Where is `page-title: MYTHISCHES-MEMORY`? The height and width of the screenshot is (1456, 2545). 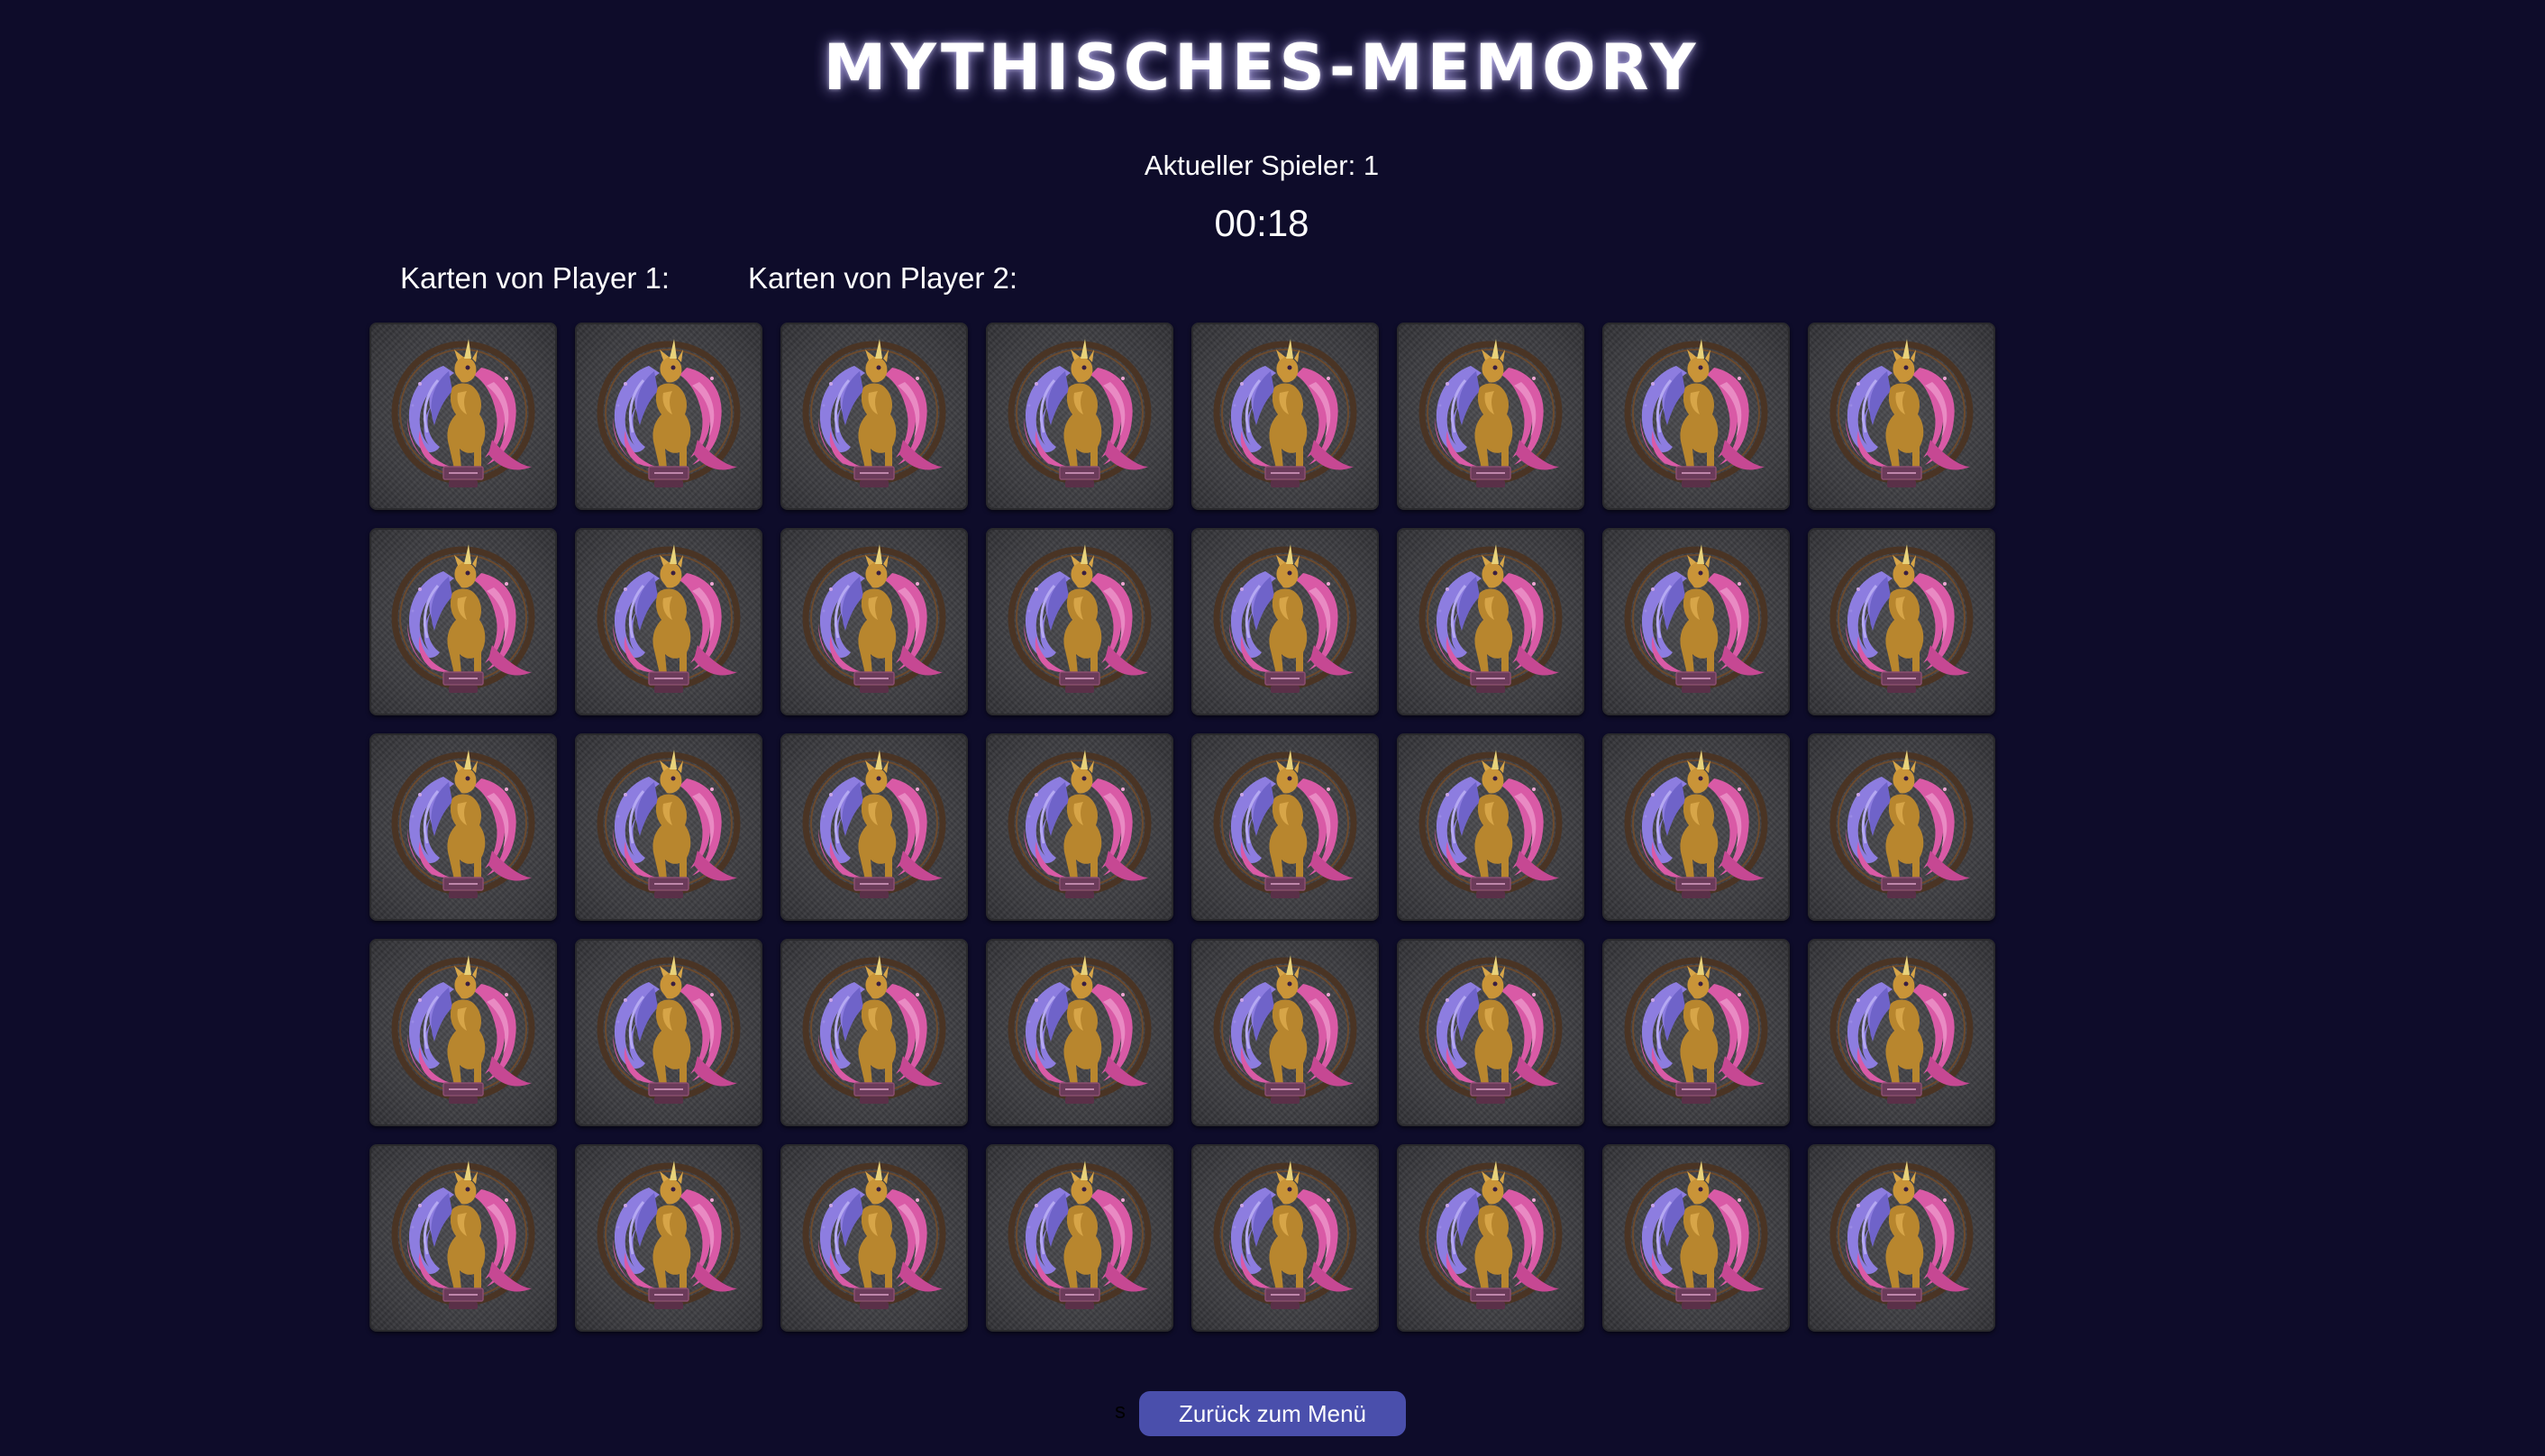
page-title: MYTHISCHES-MEMORY is located at coordinates (1262, 68).